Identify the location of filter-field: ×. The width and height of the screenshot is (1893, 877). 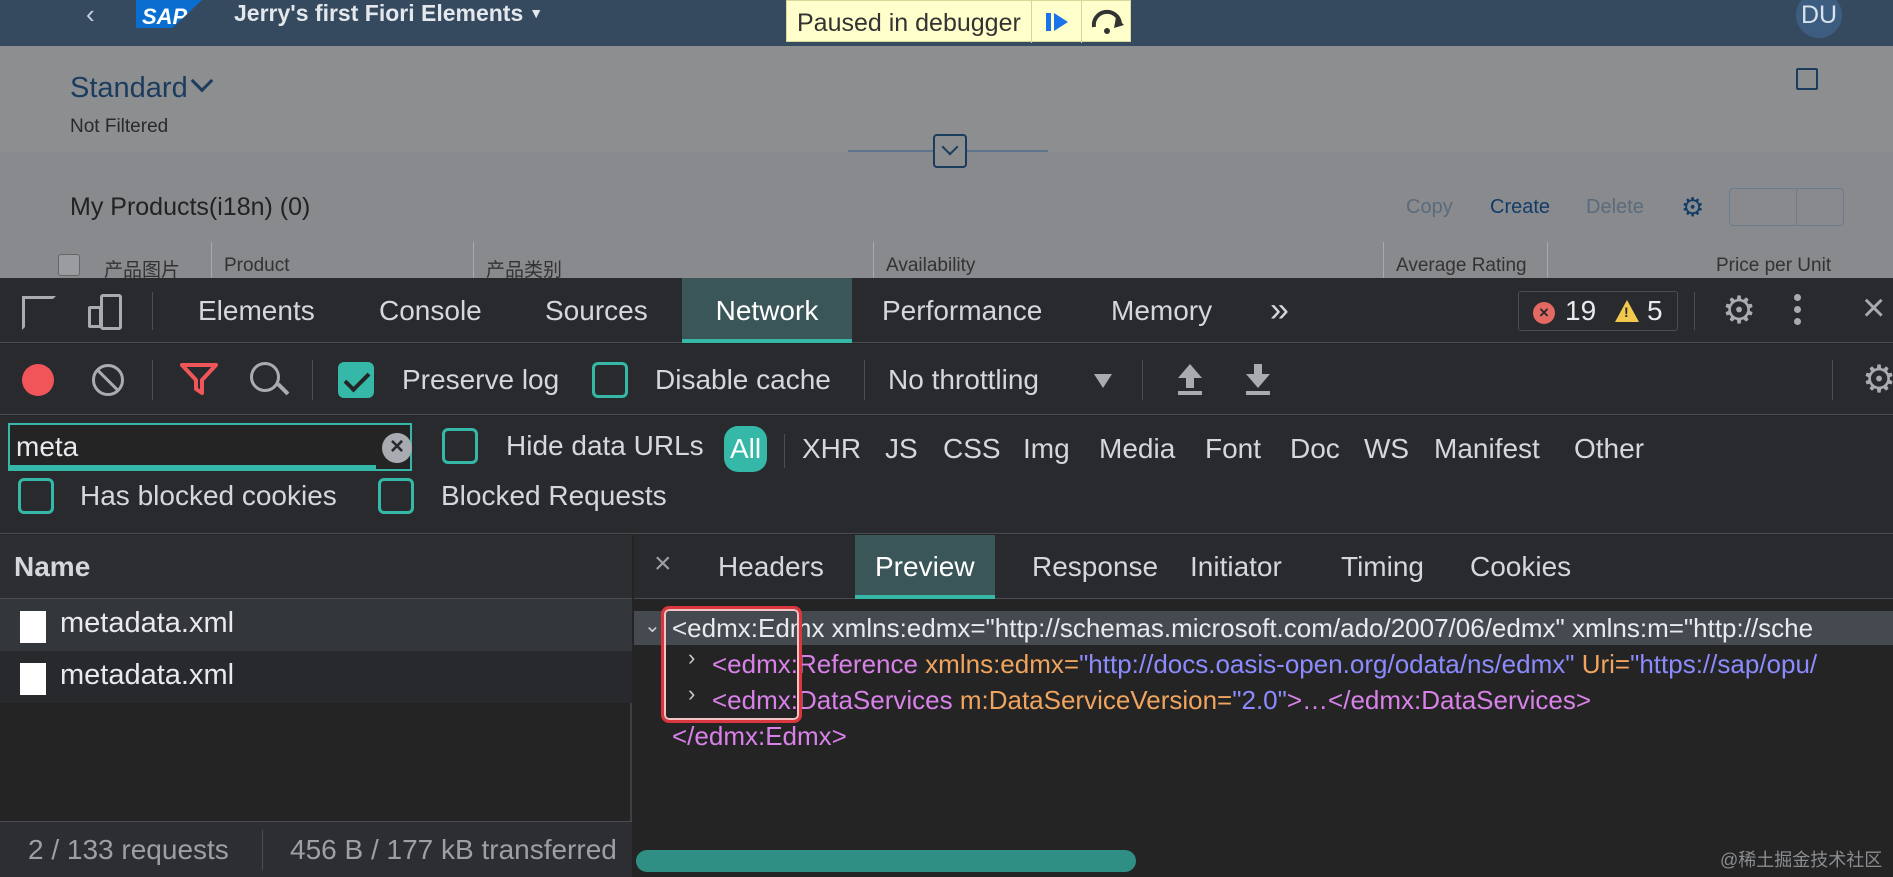
(210, 447).